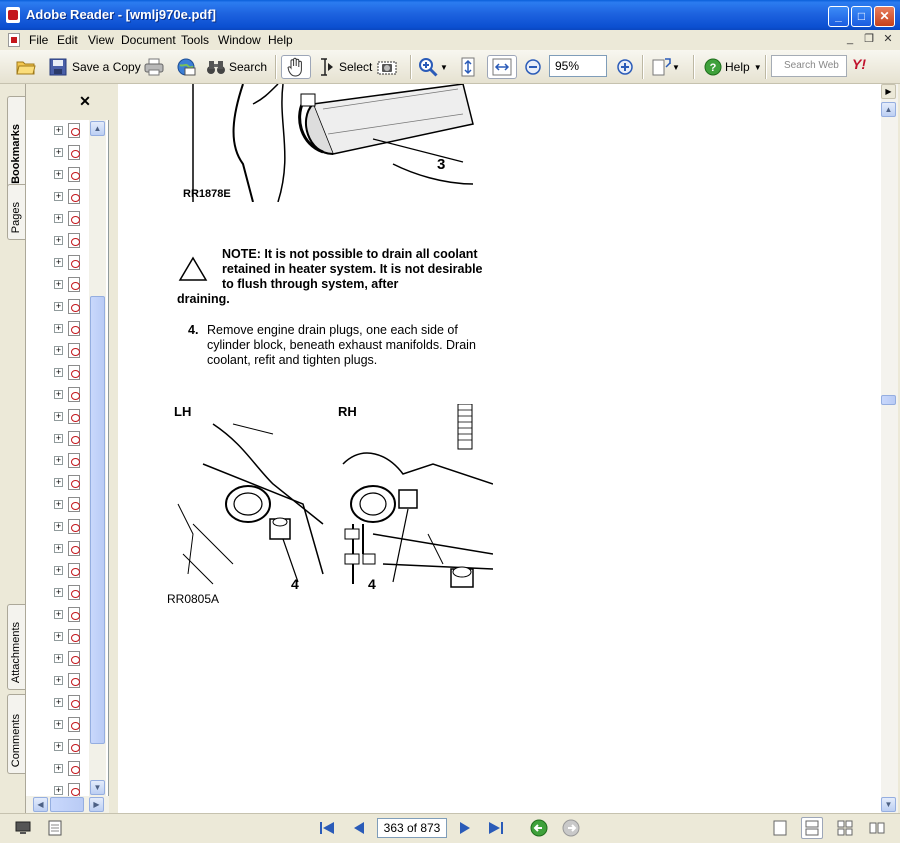  Describe the element at coordinates (444, 67) in the screenshot. I see `zoom-tool-dropdown-icon: ▼` at that location.